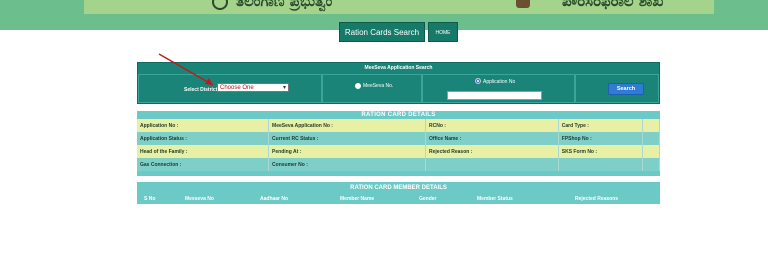  Describe the element at coordinates (220, 5) in the screenshot. I see `state-seal-icon` at that location.